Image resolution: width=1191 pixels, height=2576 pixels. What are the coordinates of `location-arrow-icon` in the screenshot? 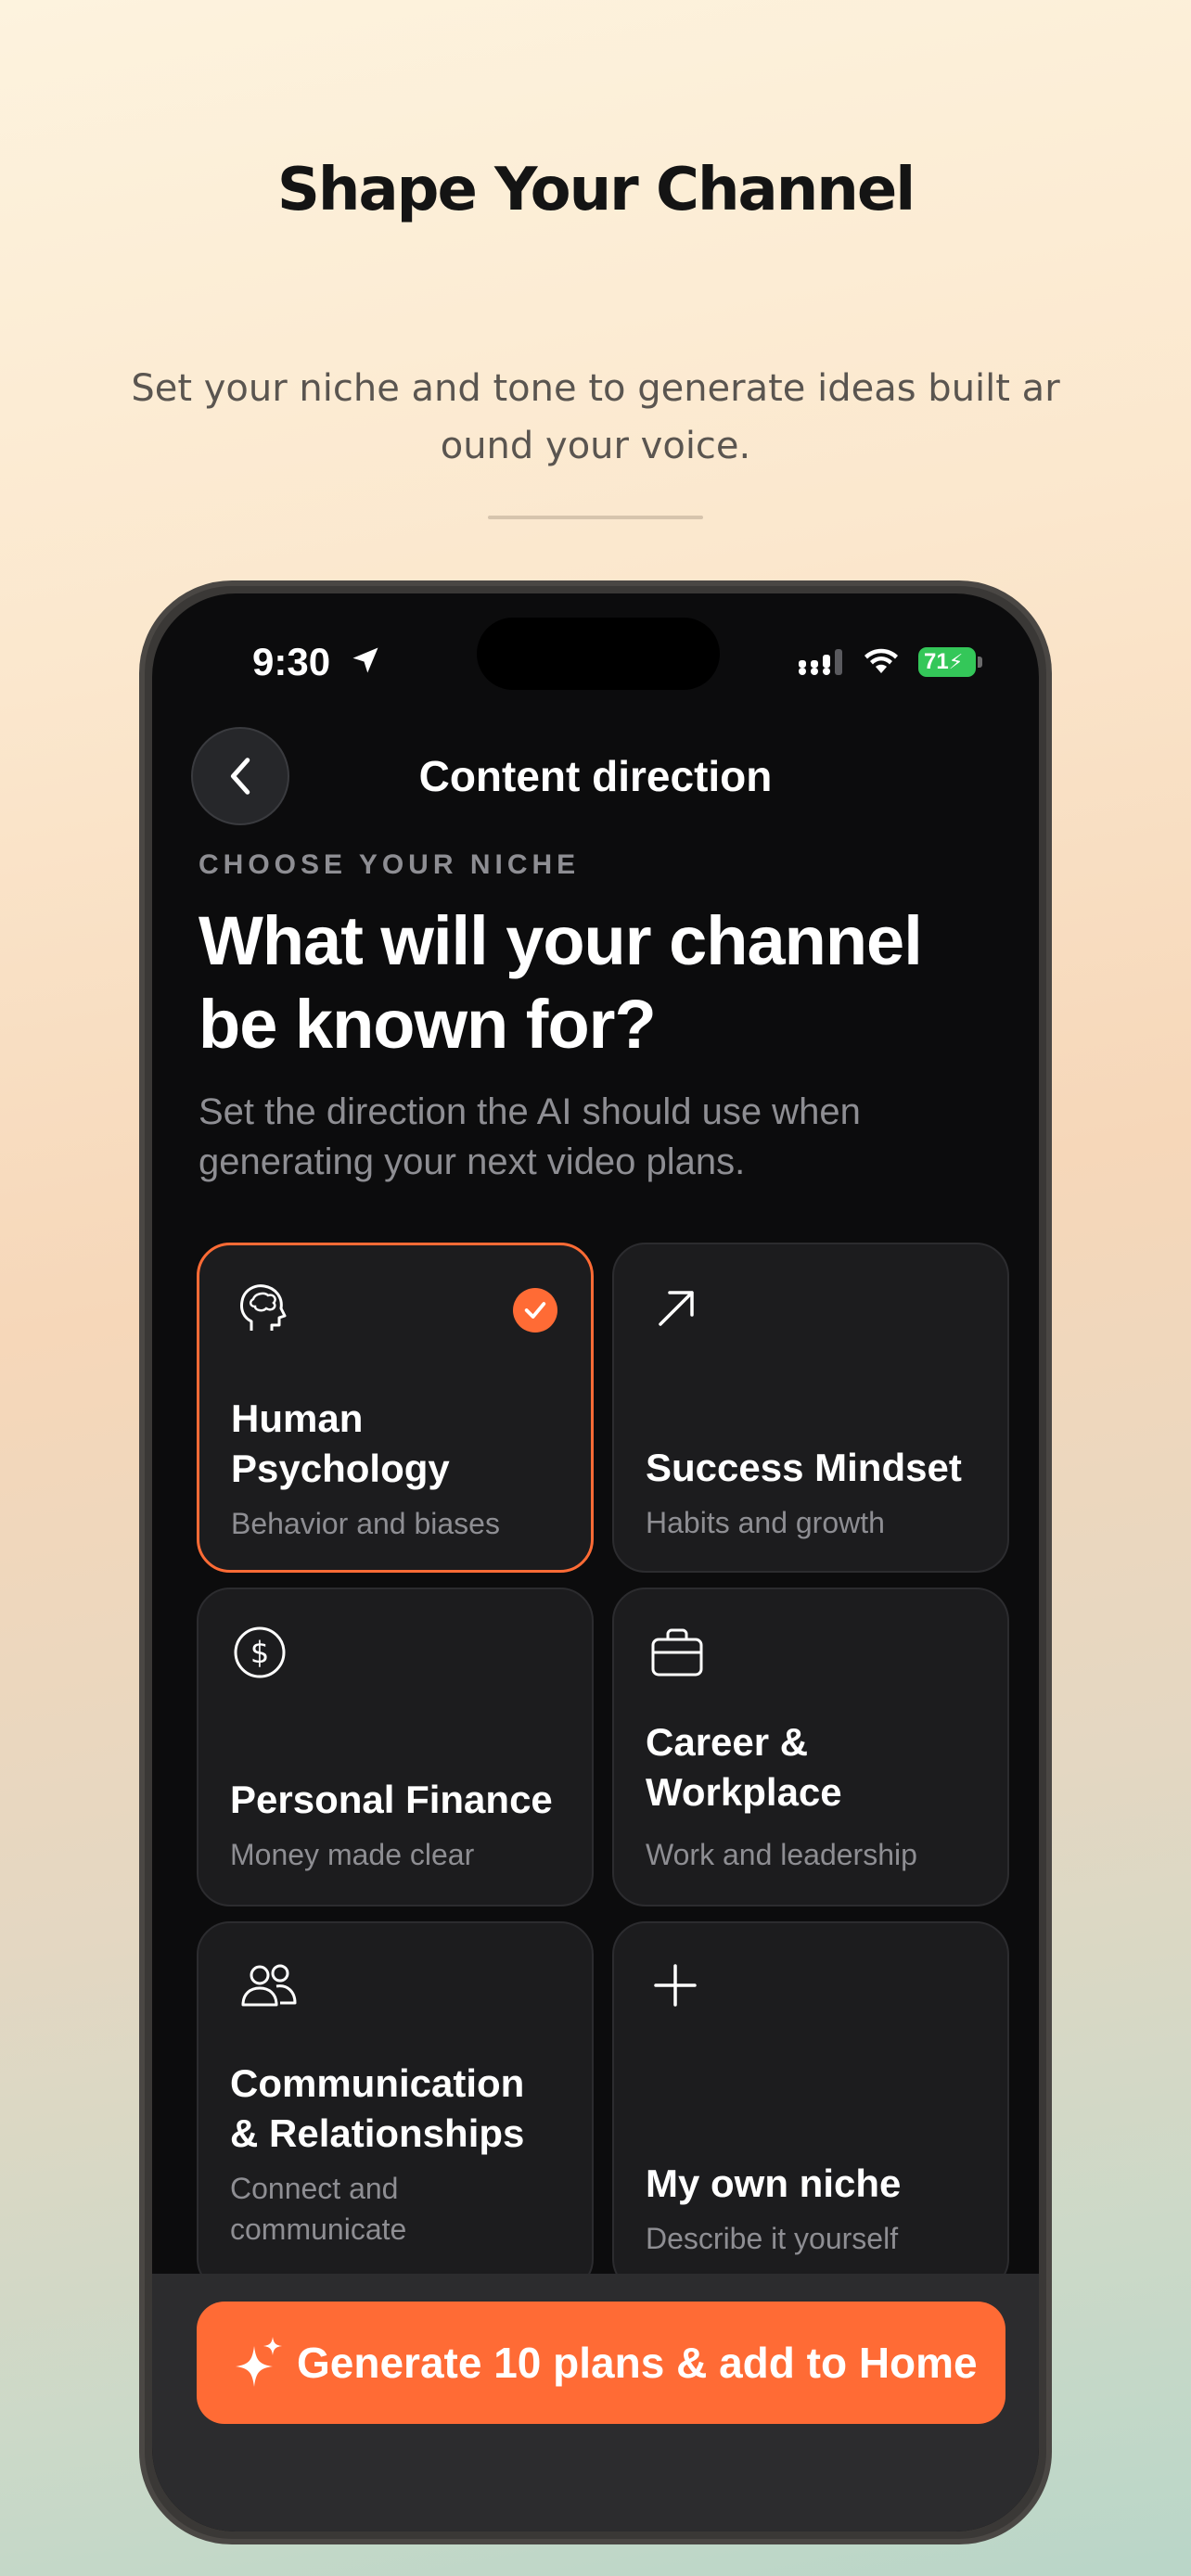 It's located at (365, 660).